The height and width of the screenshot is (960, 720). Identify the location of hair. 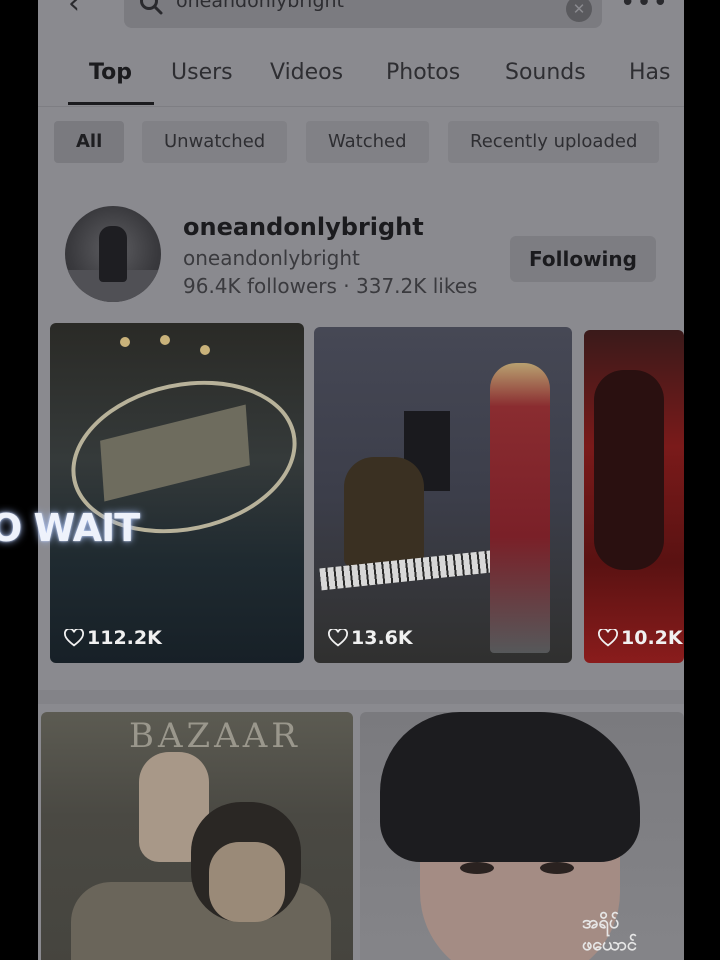
(510, 787).